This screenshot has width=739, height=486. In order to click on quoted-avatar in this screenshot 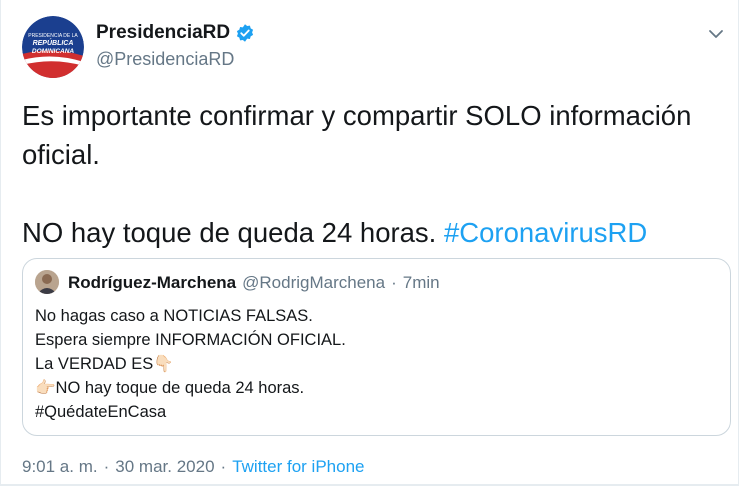, I will do `click(47, 282)`.